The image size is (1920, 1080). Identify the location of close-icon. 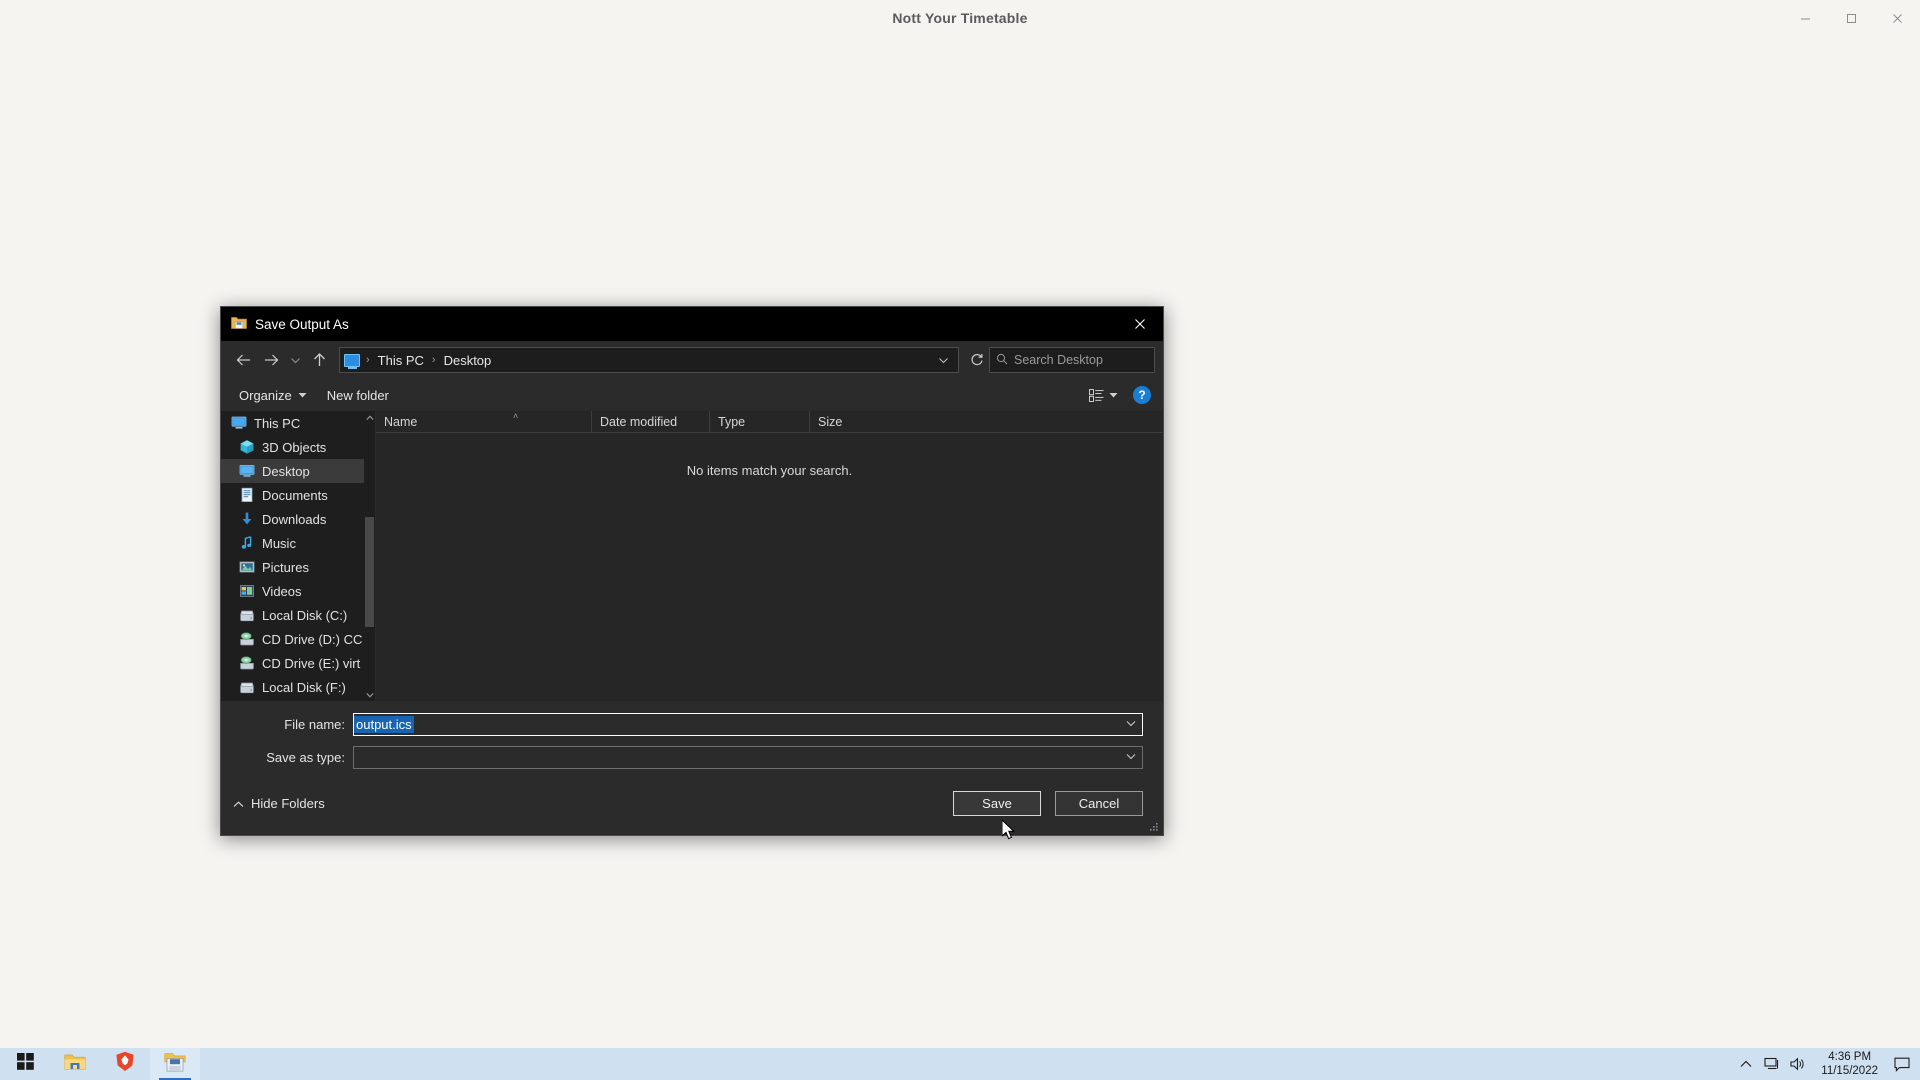
(1897, 18).